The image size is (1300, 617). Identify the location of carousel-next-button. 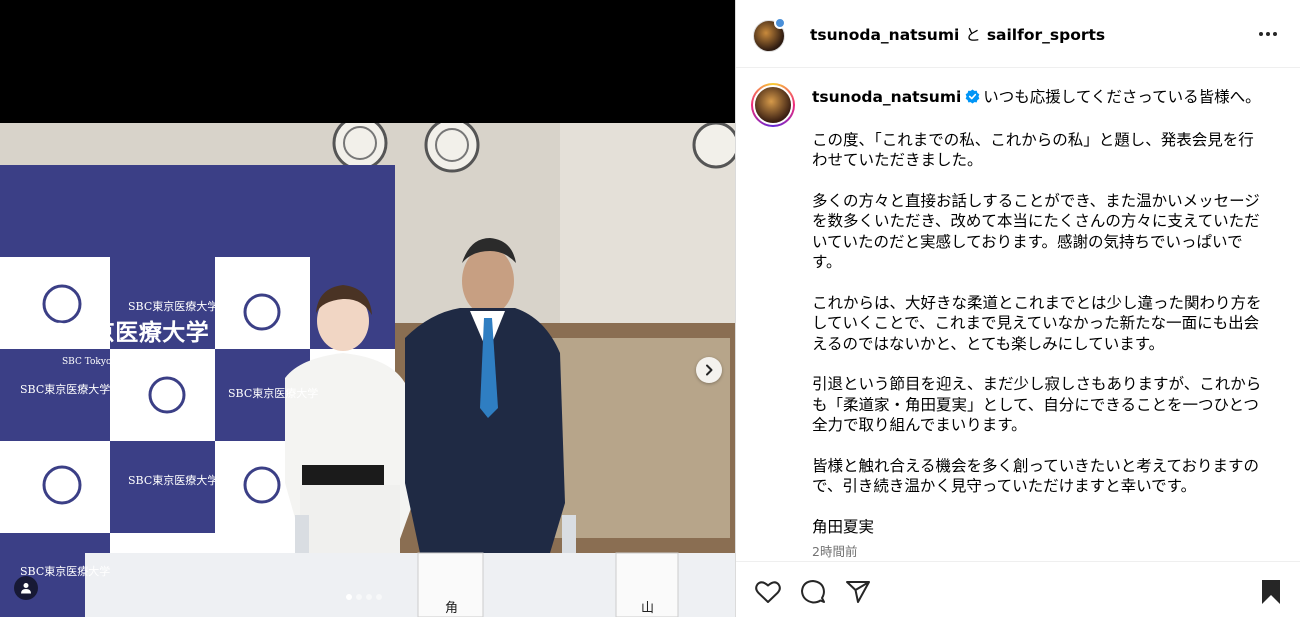
(709, 370).